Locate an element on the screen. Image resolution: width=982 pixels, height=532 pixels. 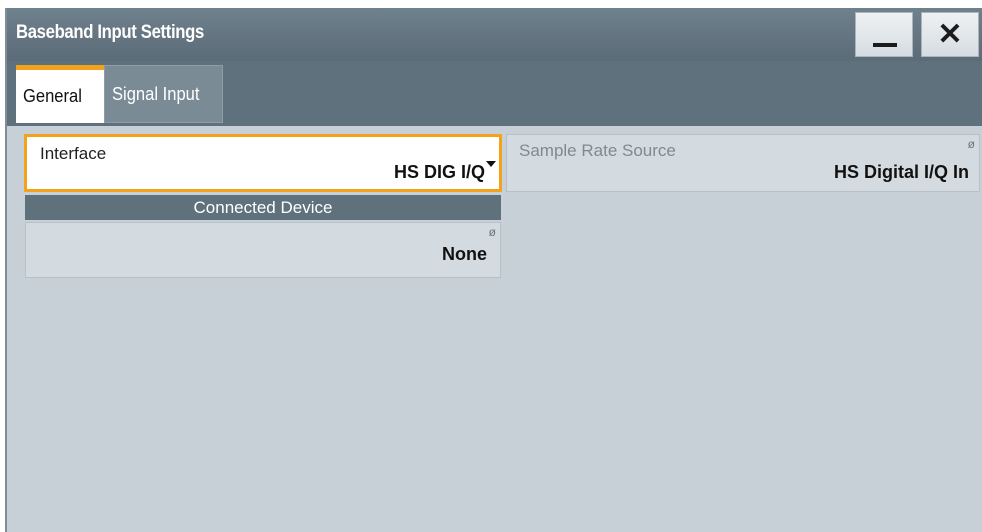
close-icon: ✕ is located at coordinates (950, 34).